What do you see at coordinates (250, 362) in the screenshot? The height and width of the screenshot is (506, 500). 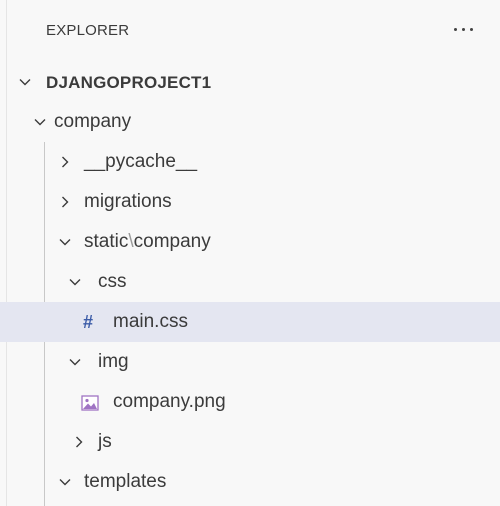 I see `tree-folder-img: img` at bounding box center [250, 362].